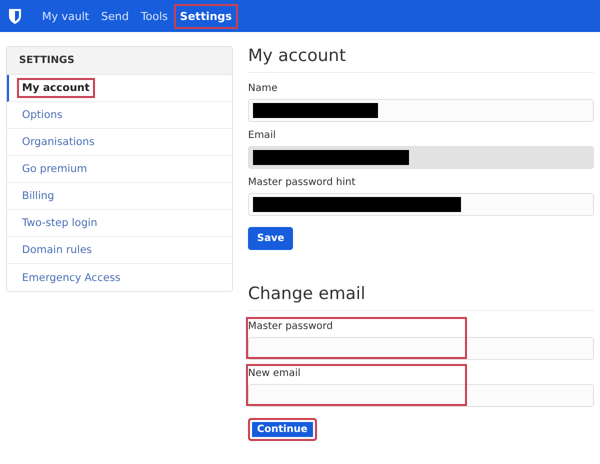 This screenshot has width=600, height=464. What do you see at coordinates (58, 142) in the screenshot?
I see `sidebar-link: Organisations` at bounding box center [58, 142].